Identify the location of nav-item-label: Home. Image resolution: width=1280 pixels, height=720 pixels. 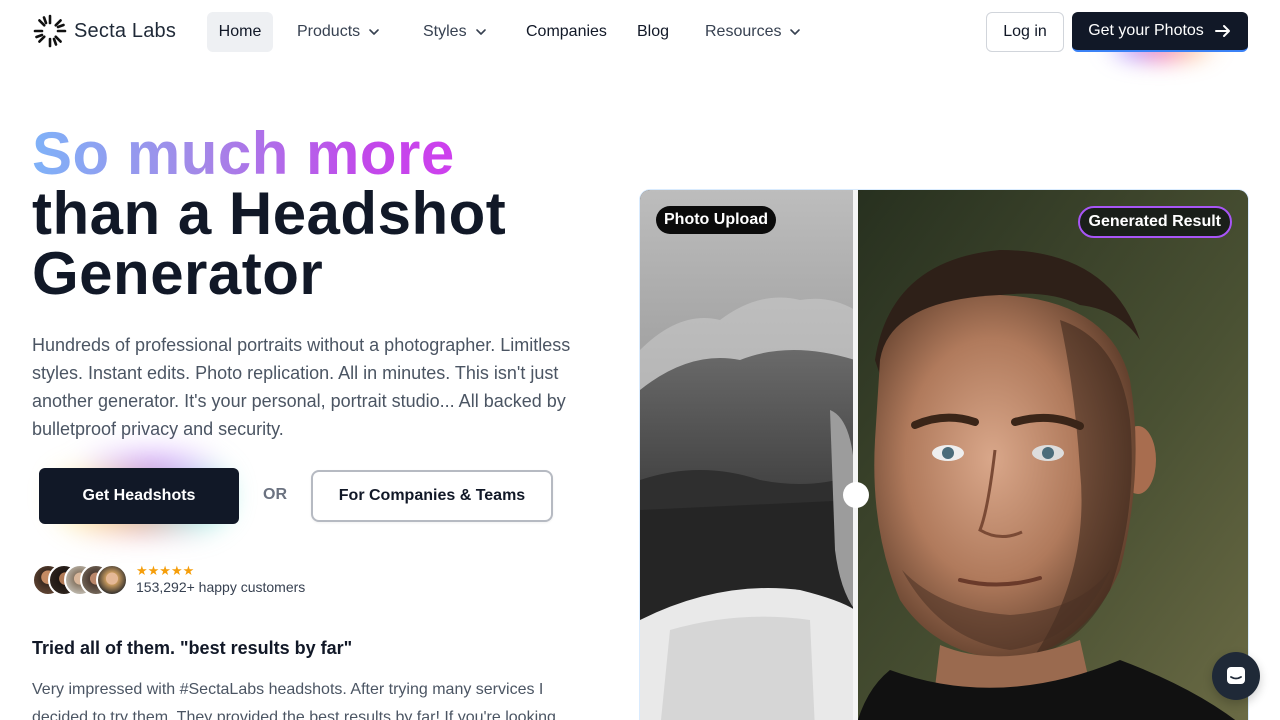
(240, 31).